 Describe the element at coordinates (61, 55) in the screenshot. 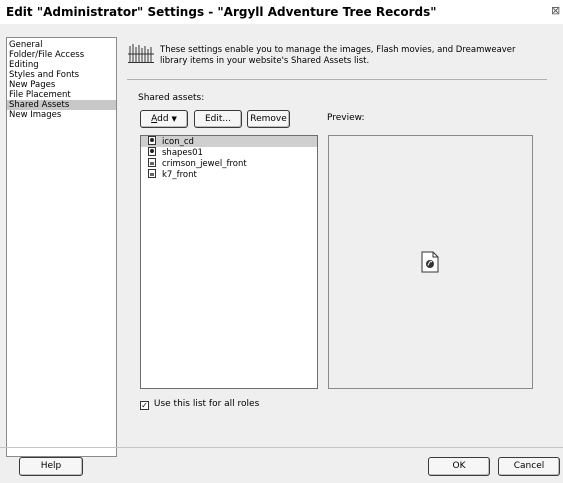

I see `category-item-folder-file-access: Folder/File Access` at that location.